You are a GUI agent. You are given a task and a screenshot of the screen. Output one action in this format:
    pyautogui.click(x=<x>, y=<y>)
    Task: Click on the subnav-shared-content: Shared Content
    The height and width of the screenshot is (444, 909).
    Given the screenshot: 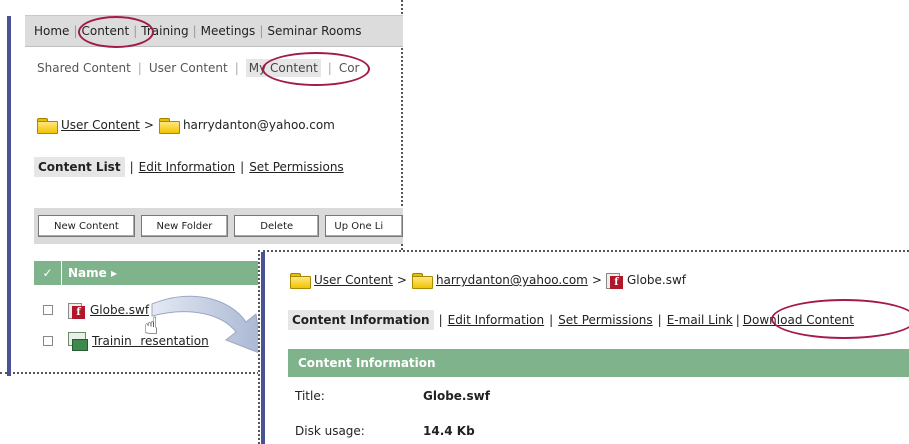 What is the action you would take?
    pyautogui.click(x=84, y=68)
    